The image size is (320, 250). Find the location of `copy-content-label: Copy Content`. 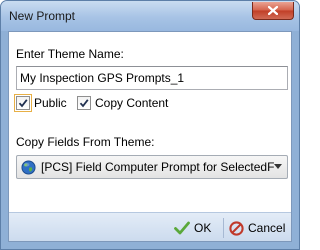

copy-content-label: Copy Content is located at coordinates (132, 103).